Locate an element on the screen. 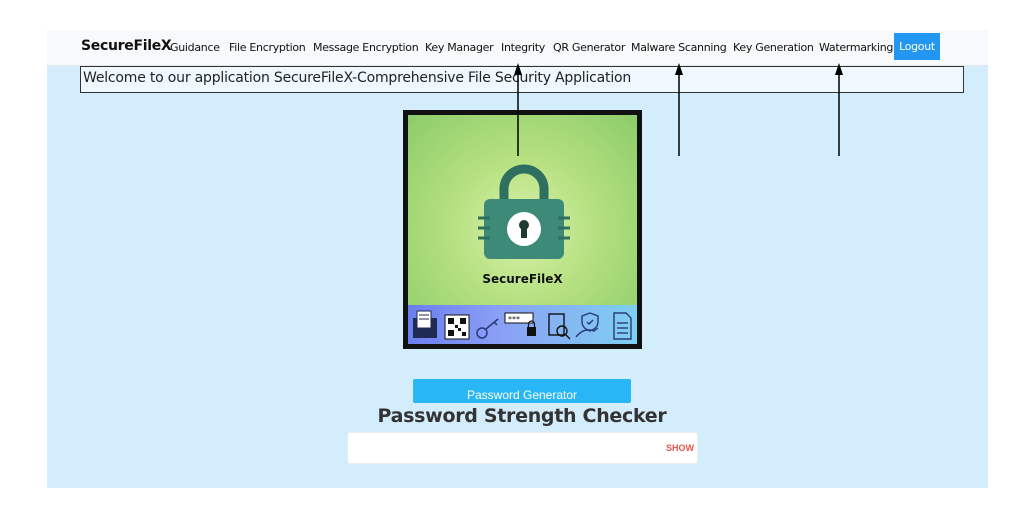 Image resolution: width=1036 pixels, height=518 pixels. document-search-icon is located at coordinates (559, 326).